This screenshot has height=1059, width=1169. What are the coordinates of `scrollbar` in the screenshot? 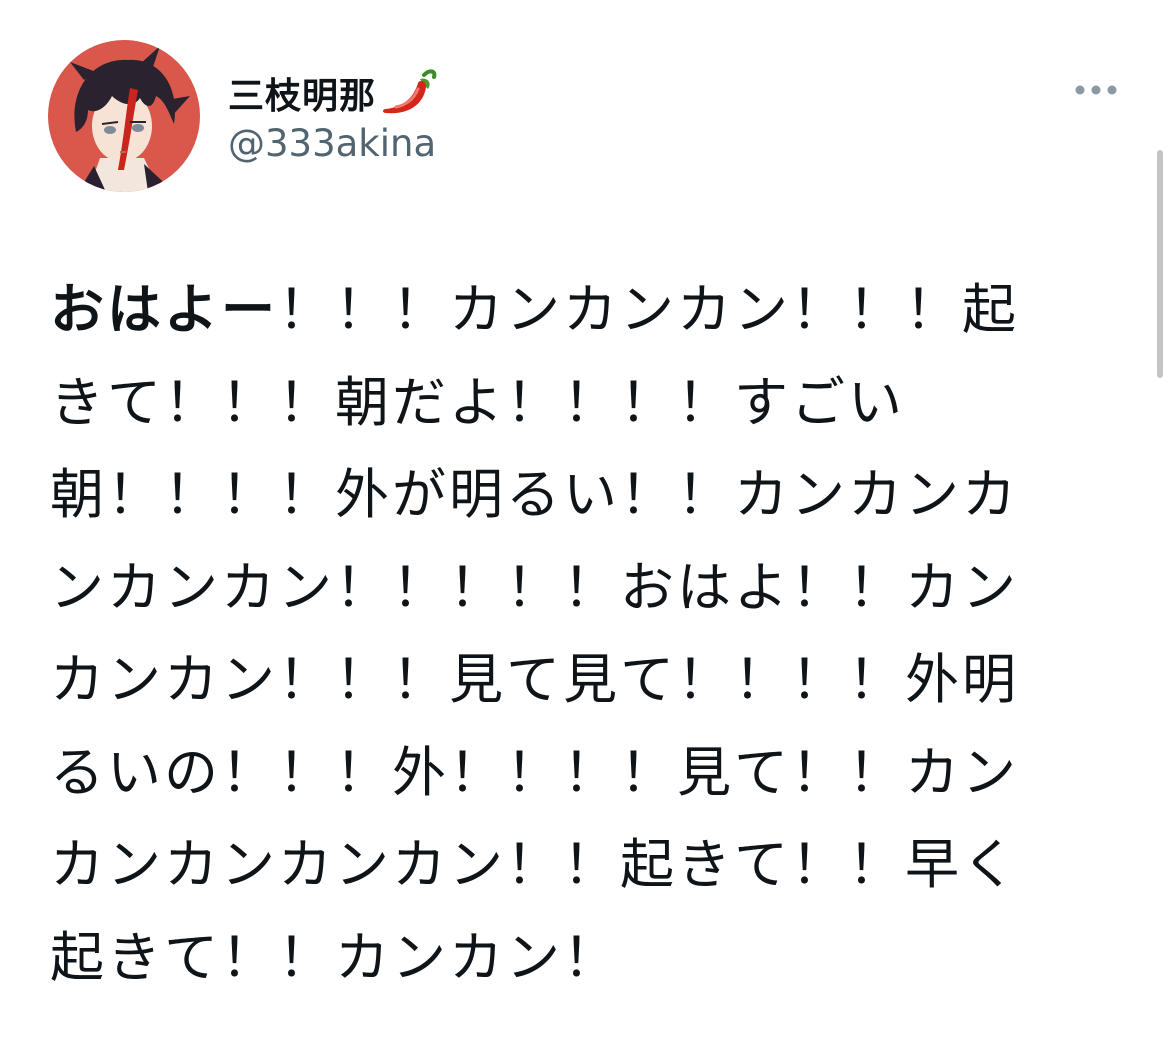 It's located at (1160, 264).